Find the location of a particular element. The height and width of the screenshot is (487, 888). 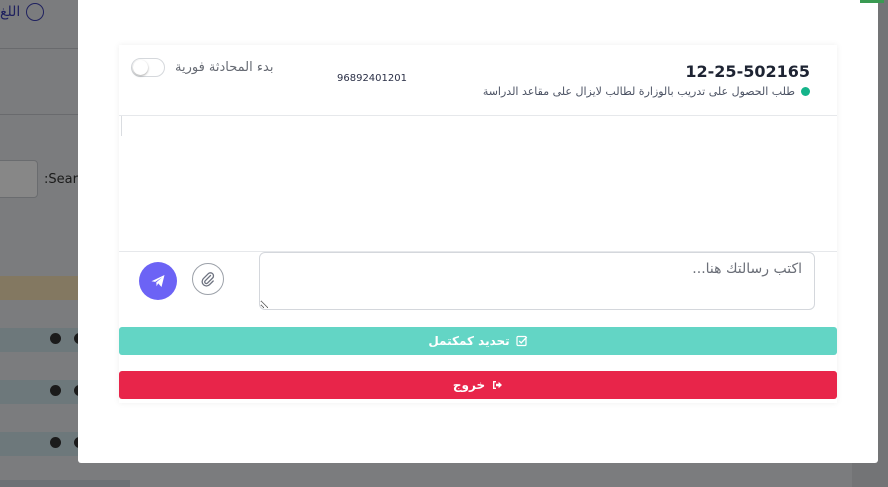

live-chat-toggle is located at coordinates (148, 67).